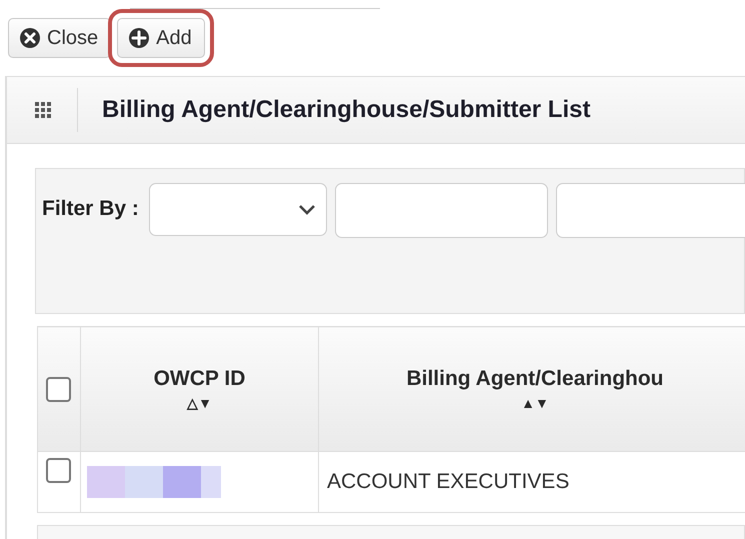 This screenshot has width=745, height=539. I want to click on plus-icon, so click(139, 38).